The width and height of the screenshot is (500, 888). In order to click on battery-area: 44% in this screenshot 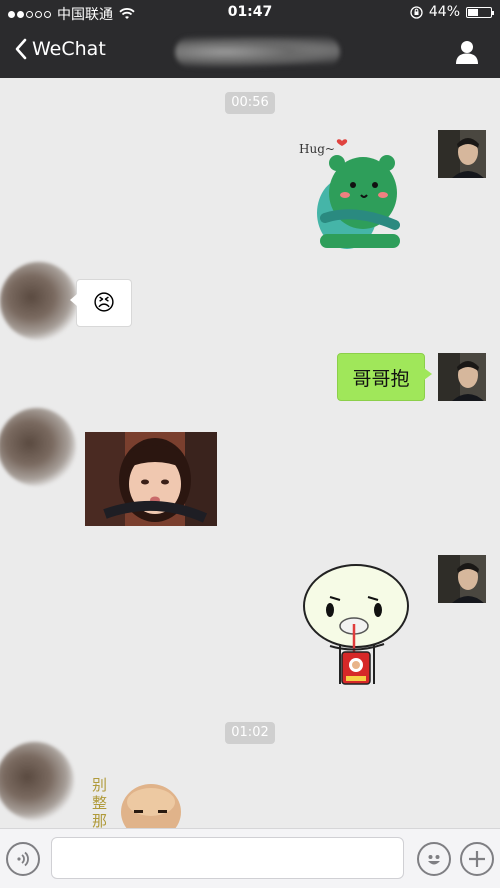, I will do `click(452, 12)`.